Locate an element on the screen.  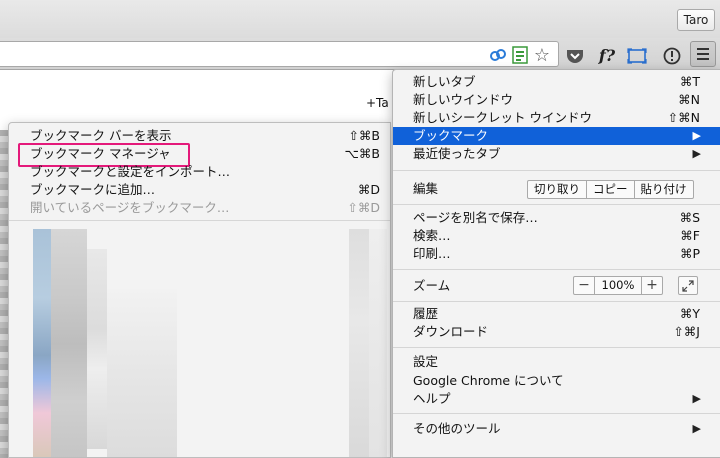
menu-recent-tabs: 最近使ったタブ ▶ is located at coordinates (556, 154).